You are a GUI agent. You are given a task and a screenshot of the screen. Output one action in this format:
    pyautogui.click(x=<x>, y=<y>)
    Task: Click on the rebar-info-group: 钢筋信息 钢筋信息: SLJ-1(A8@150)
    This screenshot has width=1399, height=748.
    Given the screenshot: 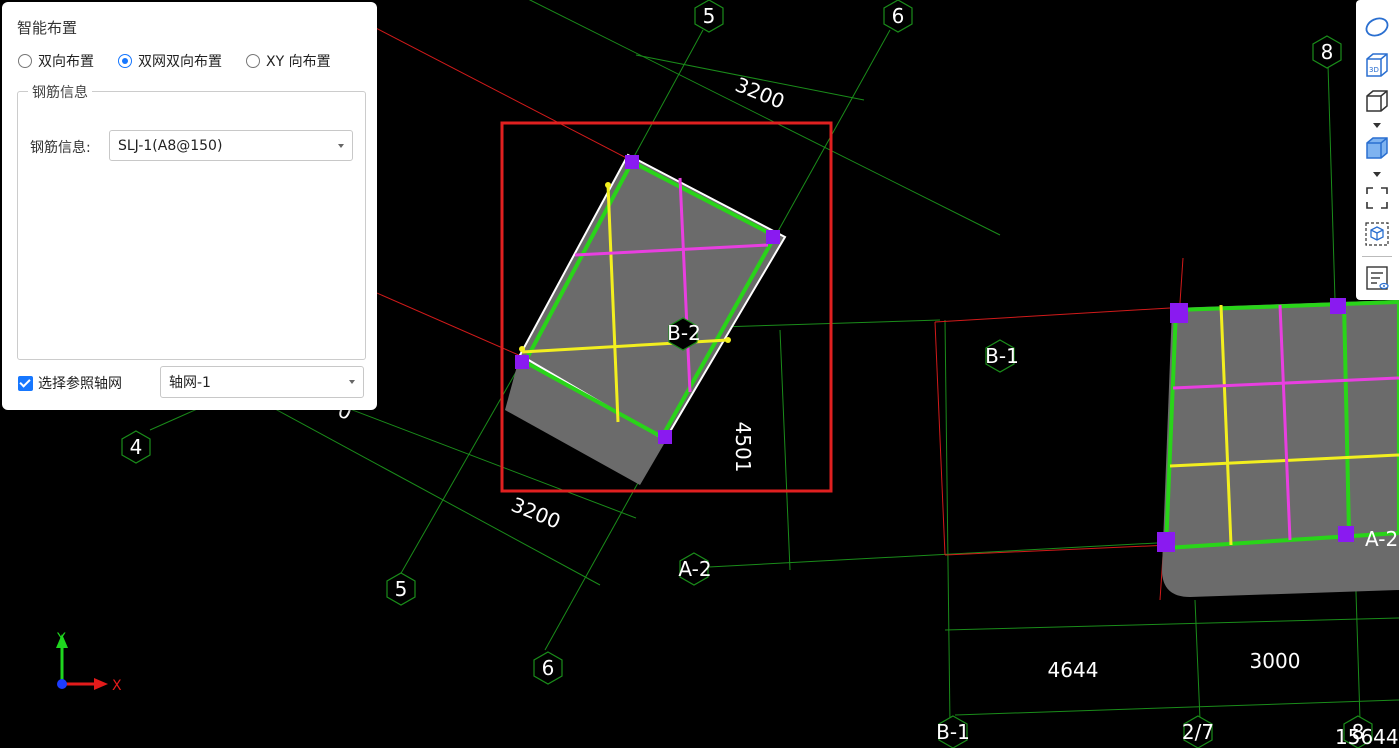 What is the action you would take?
    pyautogui.click(x=191, y=221)
    